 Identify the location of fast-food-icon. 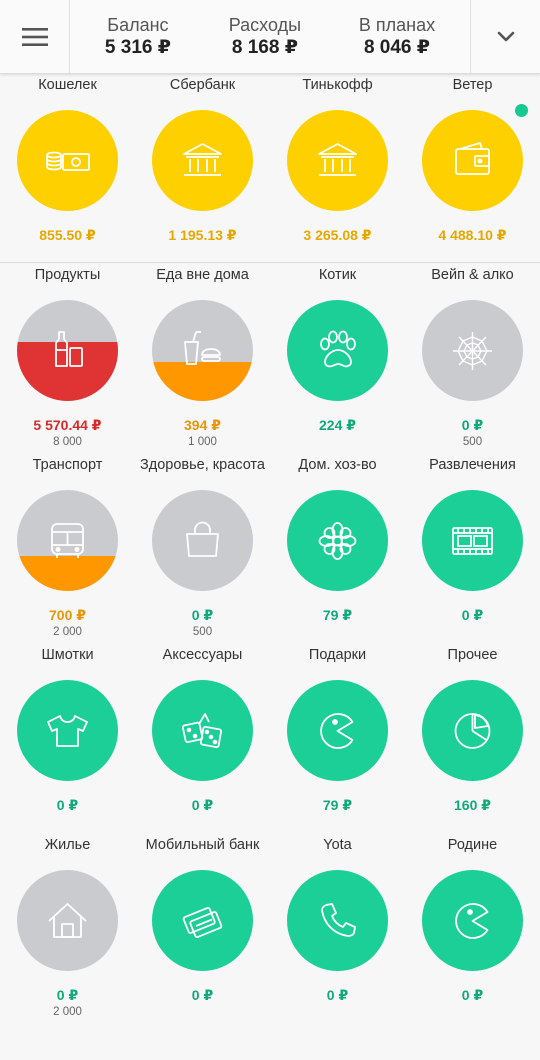
(202, 348).